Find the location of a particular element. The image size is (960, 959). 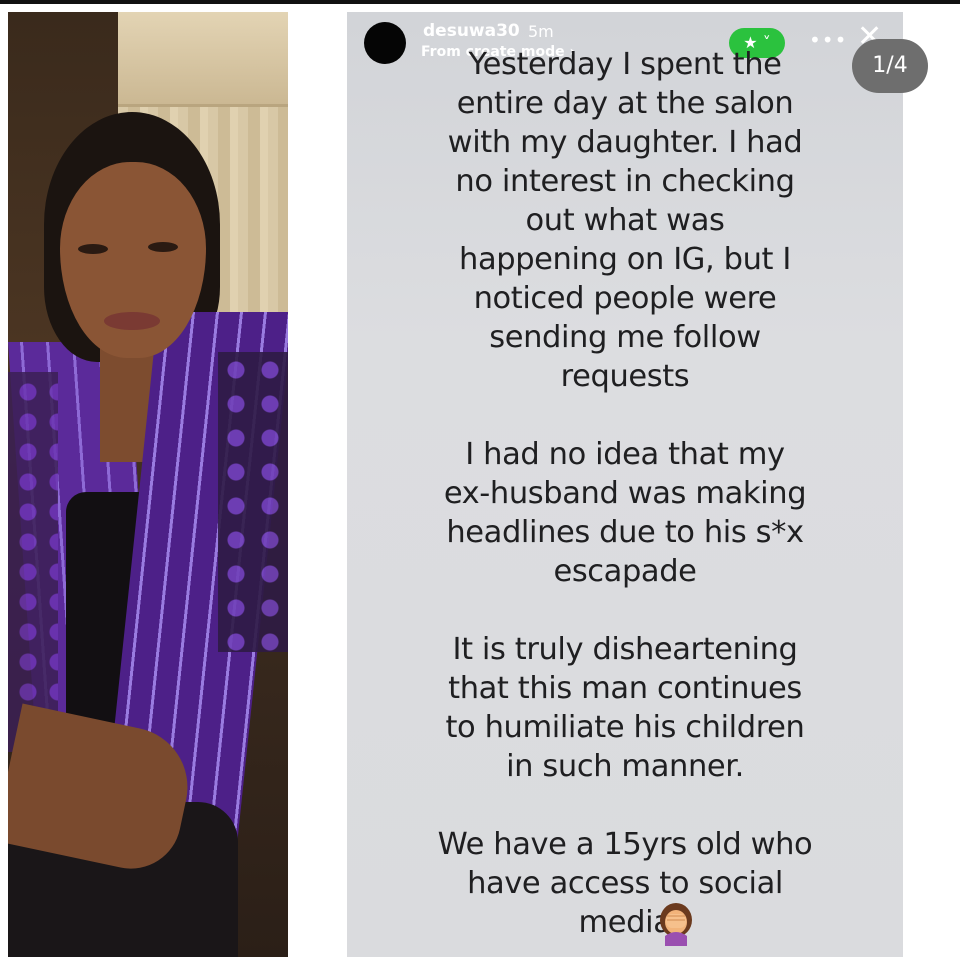

top-border is located at coordinates (480, 2).